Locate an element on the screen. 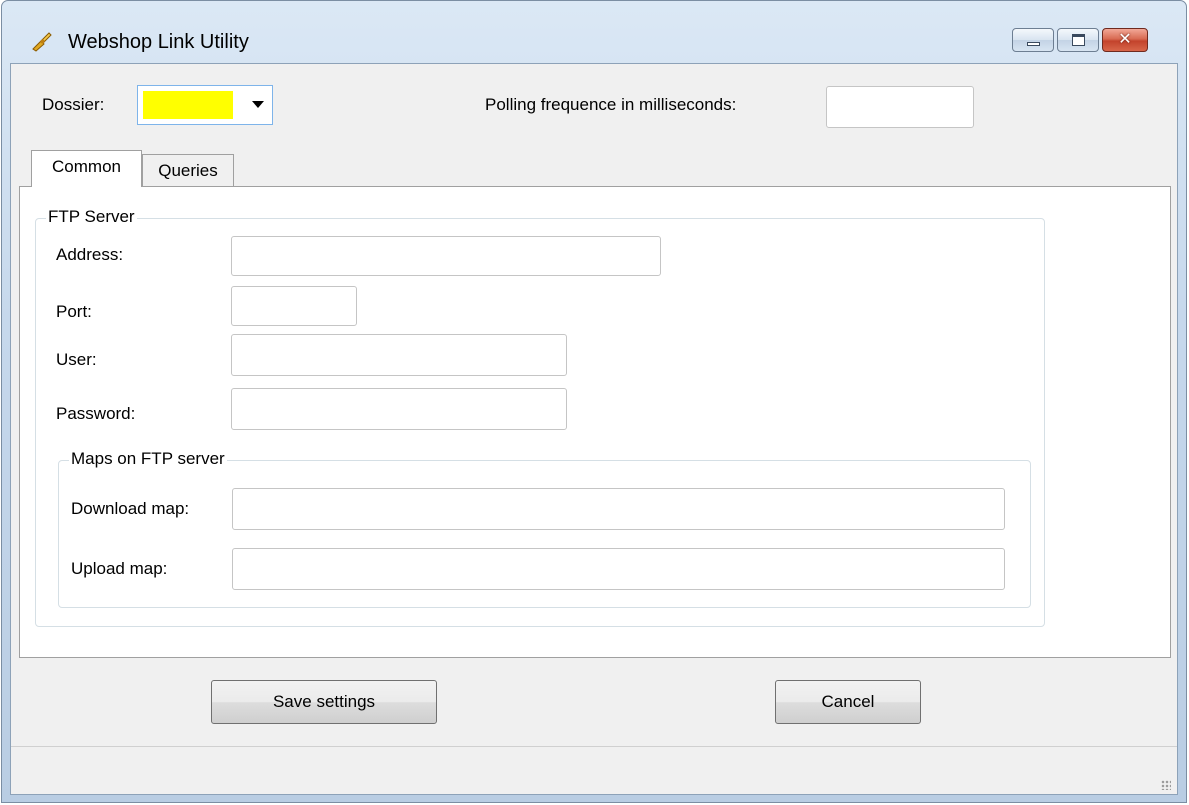  download-map-label: Download map: is located at coordinates (130, 508).